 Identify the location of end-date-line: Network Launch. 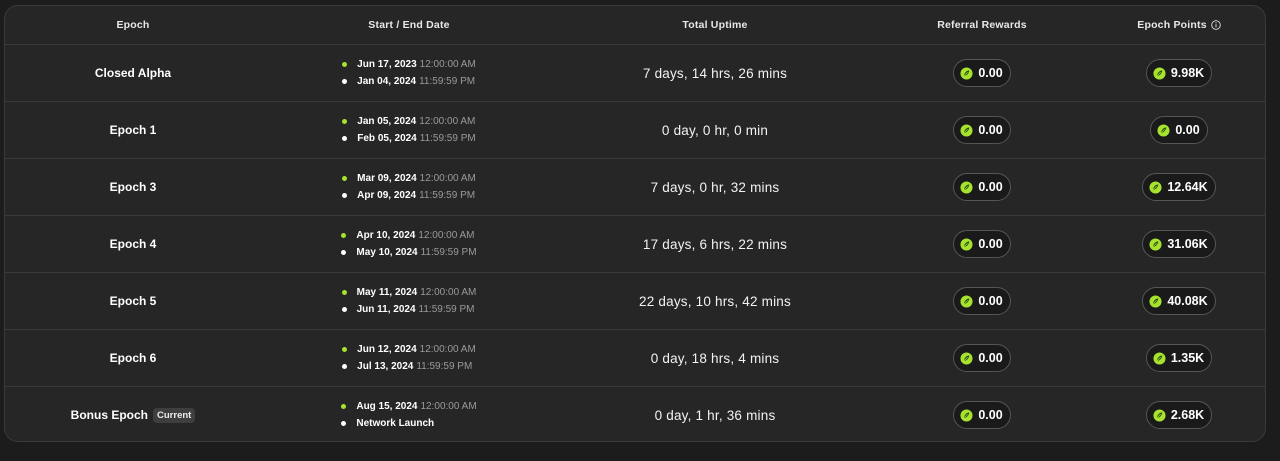
(408, 423).